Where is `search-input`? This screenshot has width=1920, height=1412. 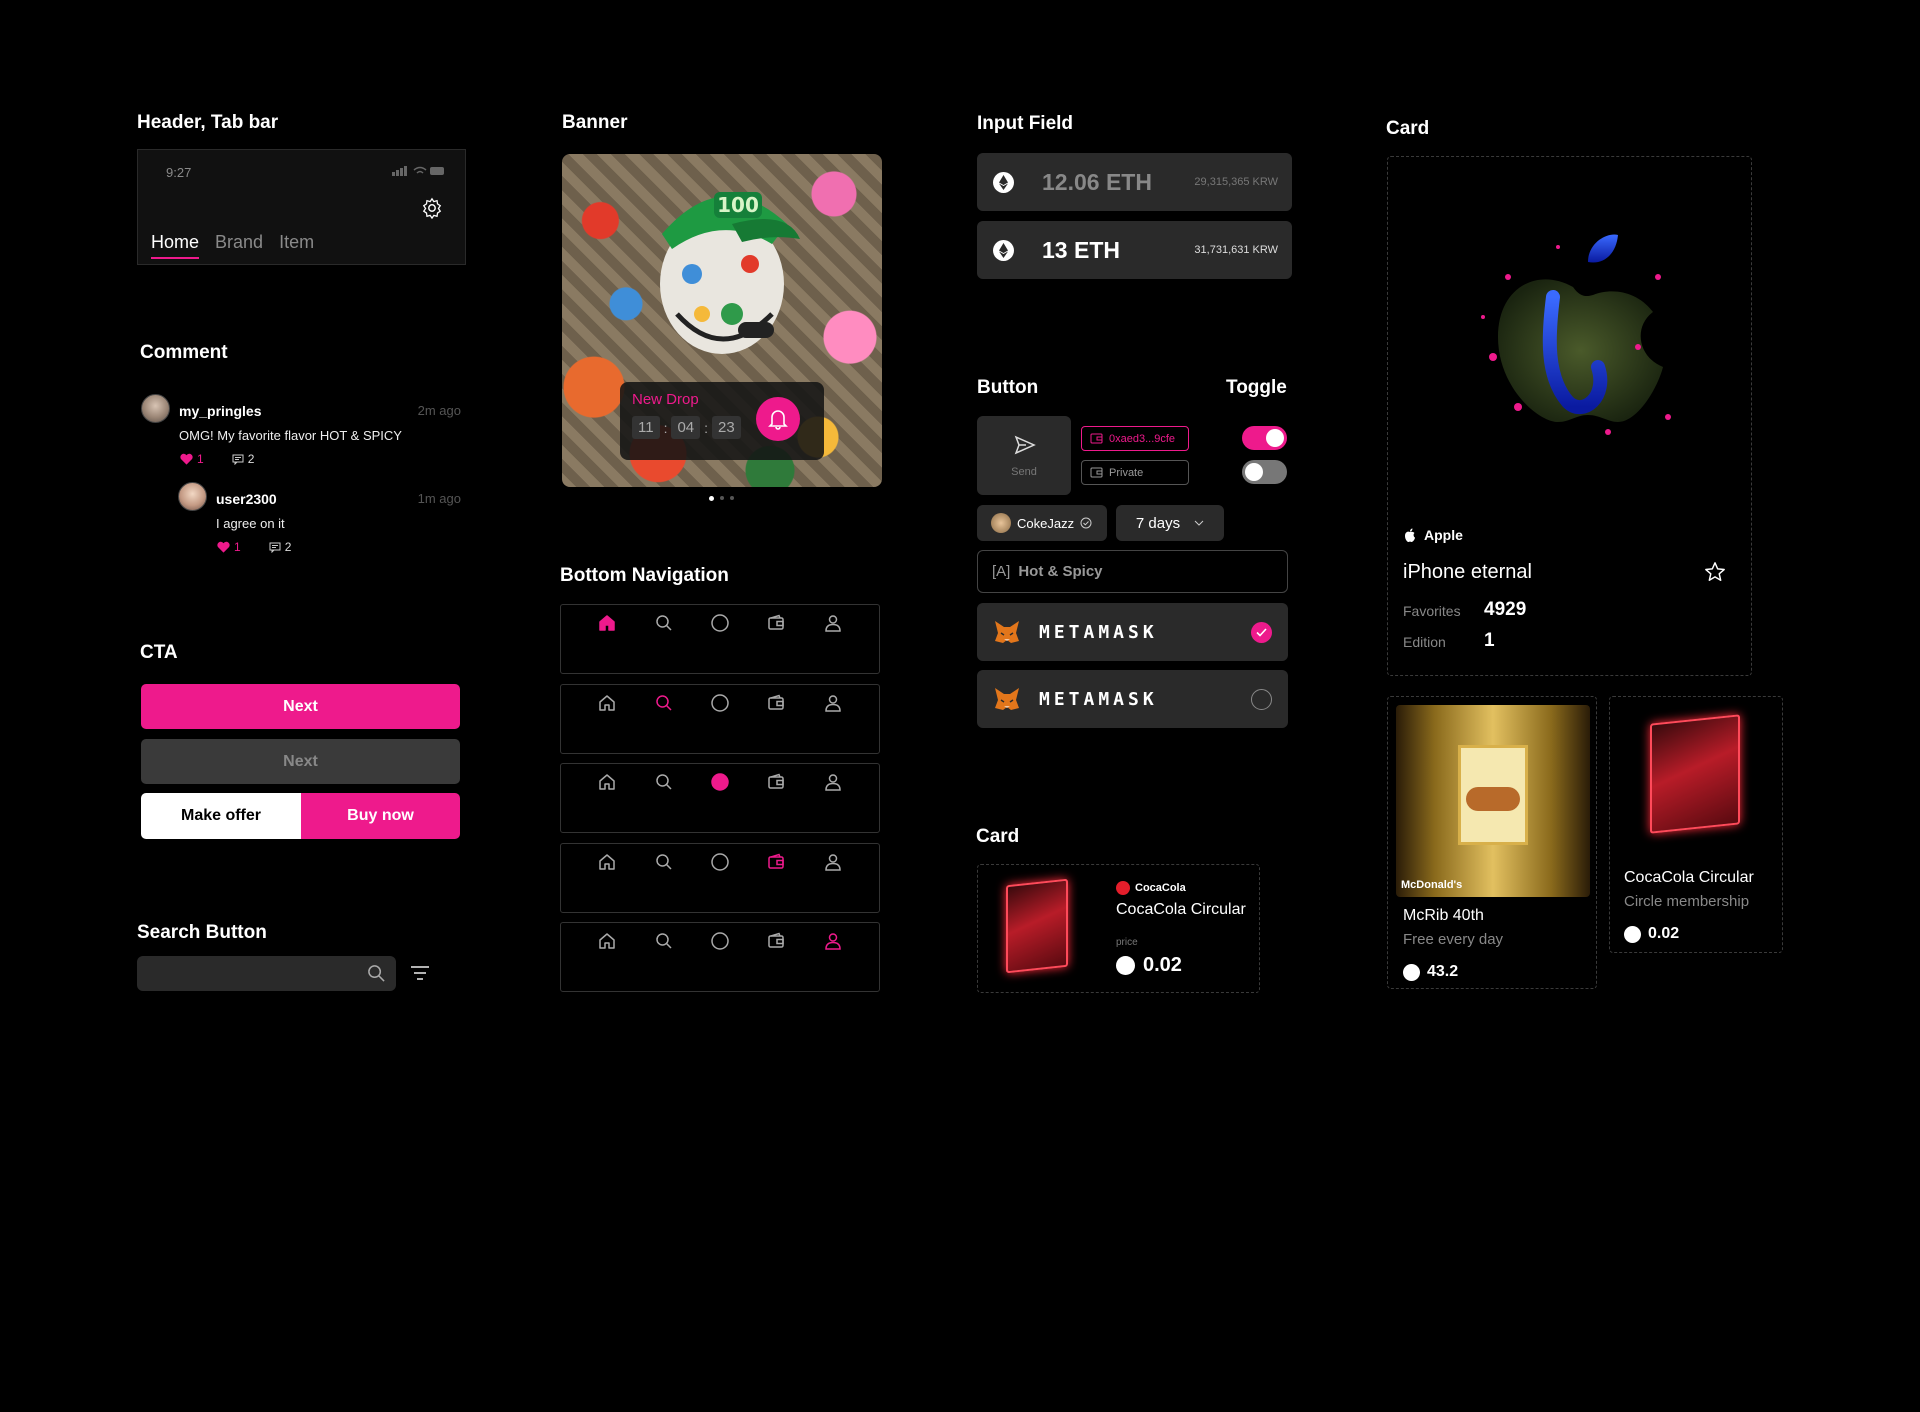 search-input is located at coordinates (266, 973).